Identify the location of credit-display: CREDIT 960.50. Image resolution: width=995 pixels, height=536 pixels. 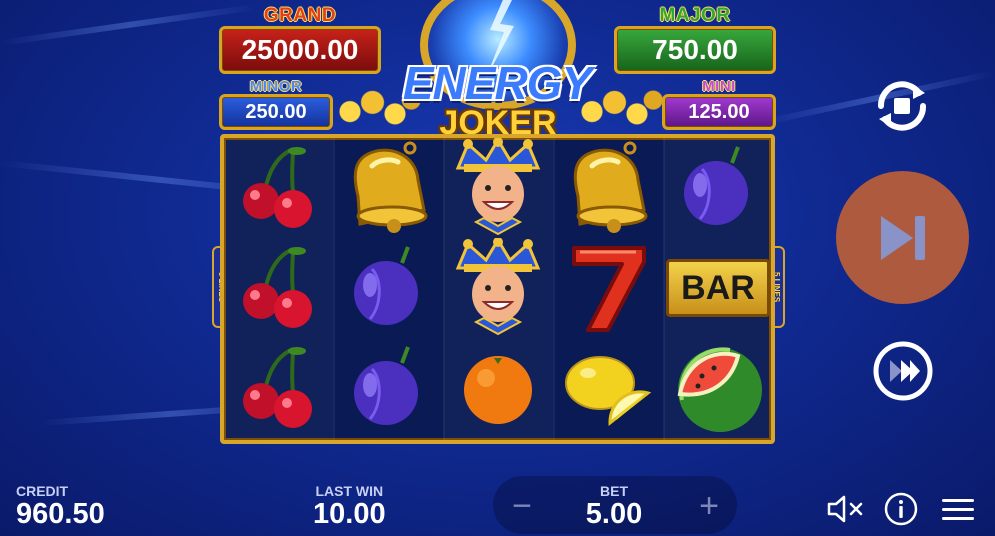
(60, 507).